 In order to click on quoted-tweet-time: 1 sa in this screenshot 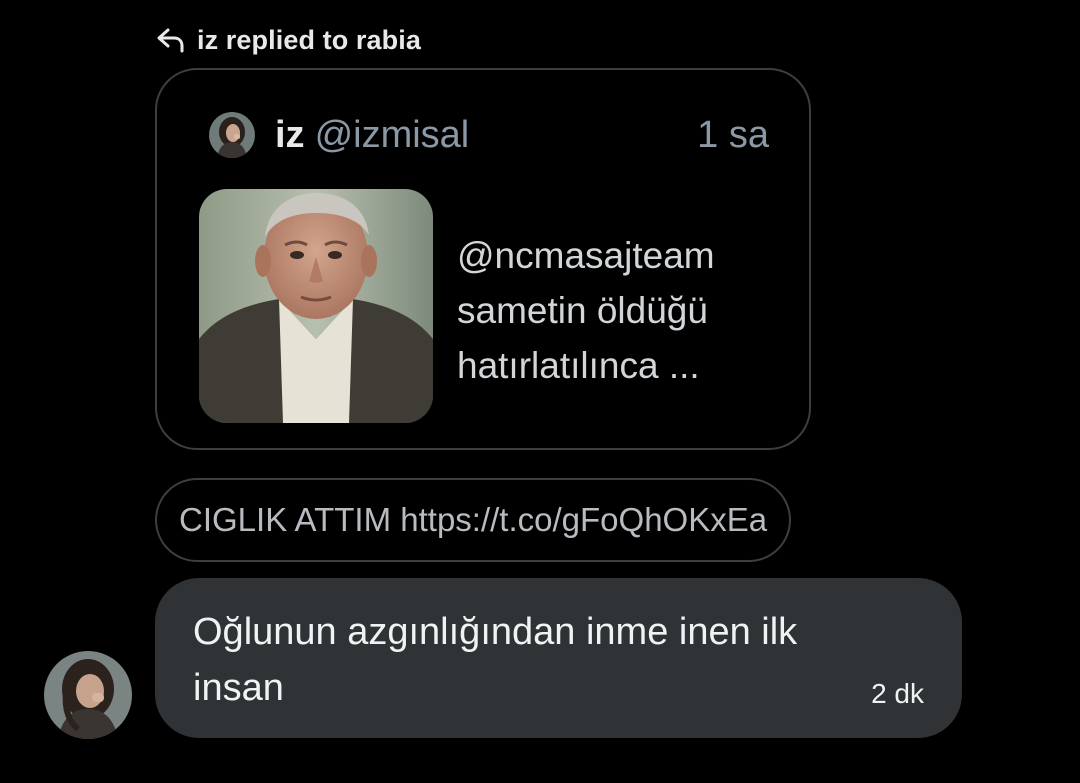, I will do `click(733, 134)`.